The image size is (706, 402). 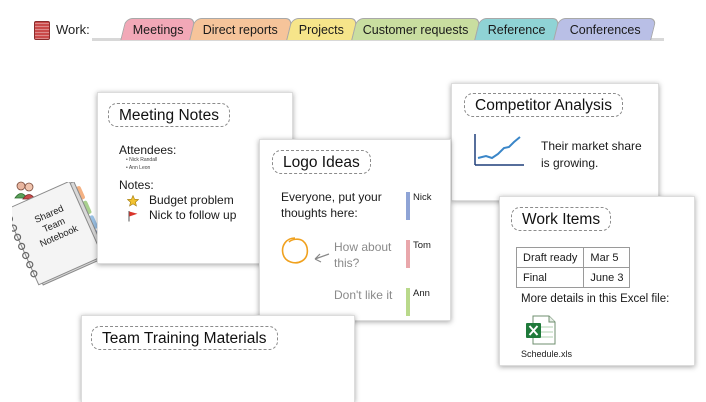 I want to click on prompt-text: Everyone, put your, so click(x=331, y=197).